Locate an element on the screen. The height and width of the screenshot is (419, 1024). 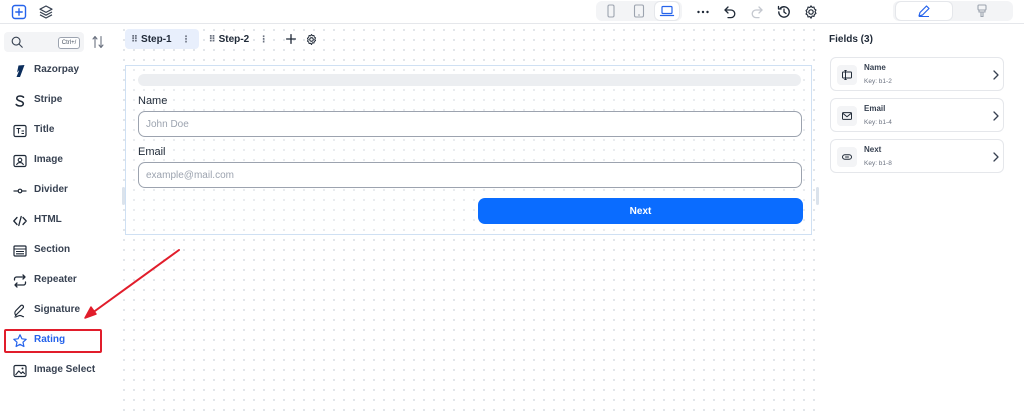
undo-icon is located at coordinates (730, 12).